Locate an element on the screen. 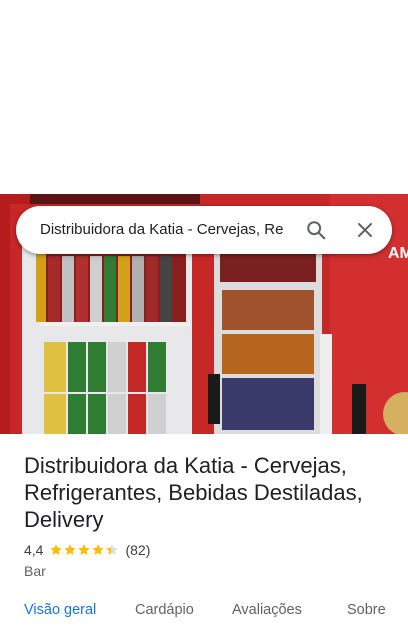  place-tabs: Visão geral Cardápio Avaliações Sobre is located at coordinates (204, 612).